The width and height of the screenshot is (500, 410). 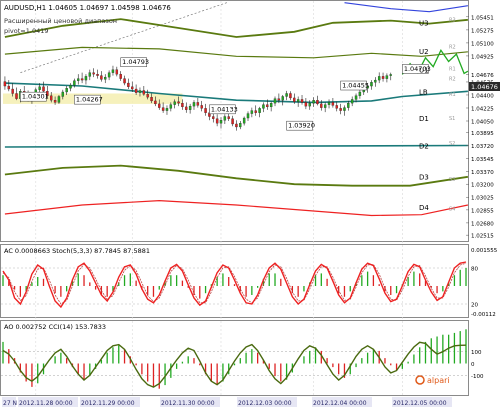 I want to click on level-inner-label: S1, so click(x=452, y=119).